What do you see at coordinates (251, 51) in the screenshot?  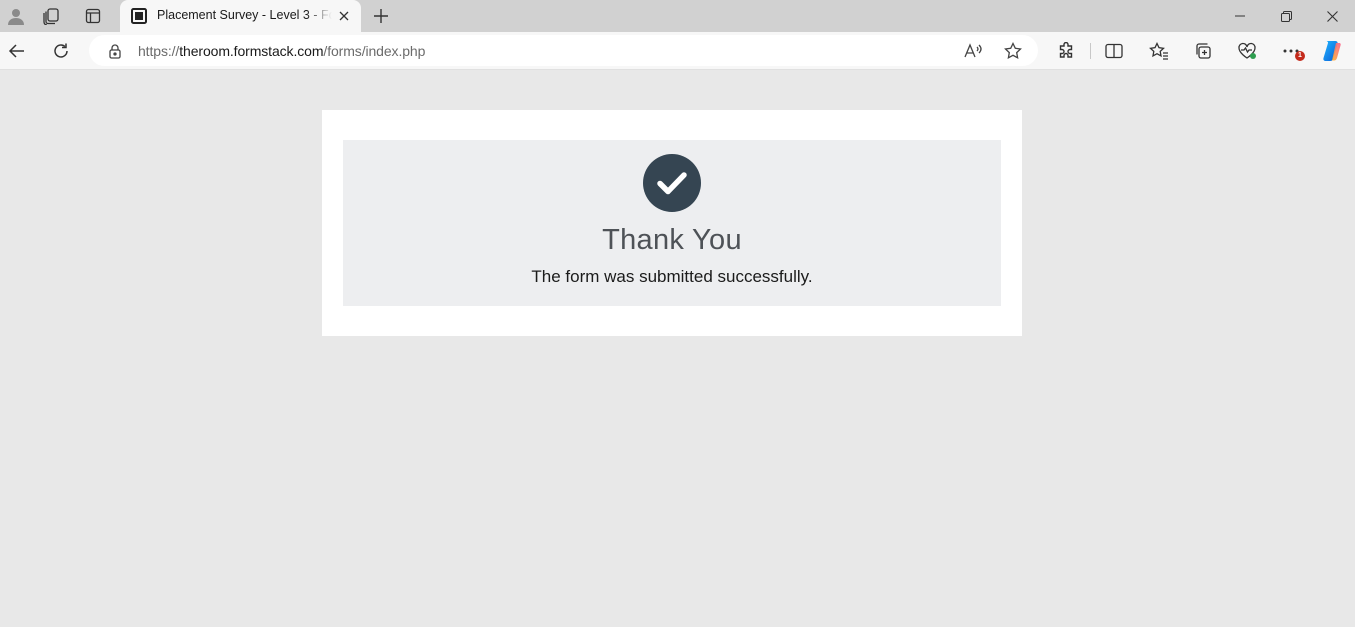 I see `url-domain: theroom.formstack.com` at bounding box center [251, 51].